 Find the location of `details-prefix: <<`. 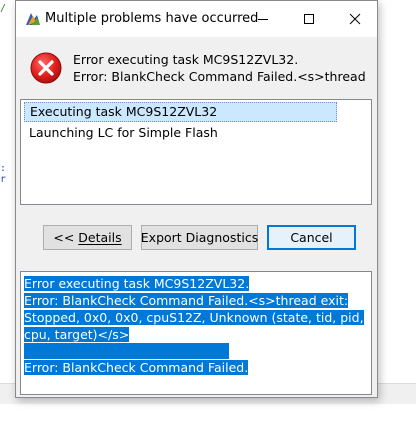

details-prefix: << is located at coordinates (66, 237).